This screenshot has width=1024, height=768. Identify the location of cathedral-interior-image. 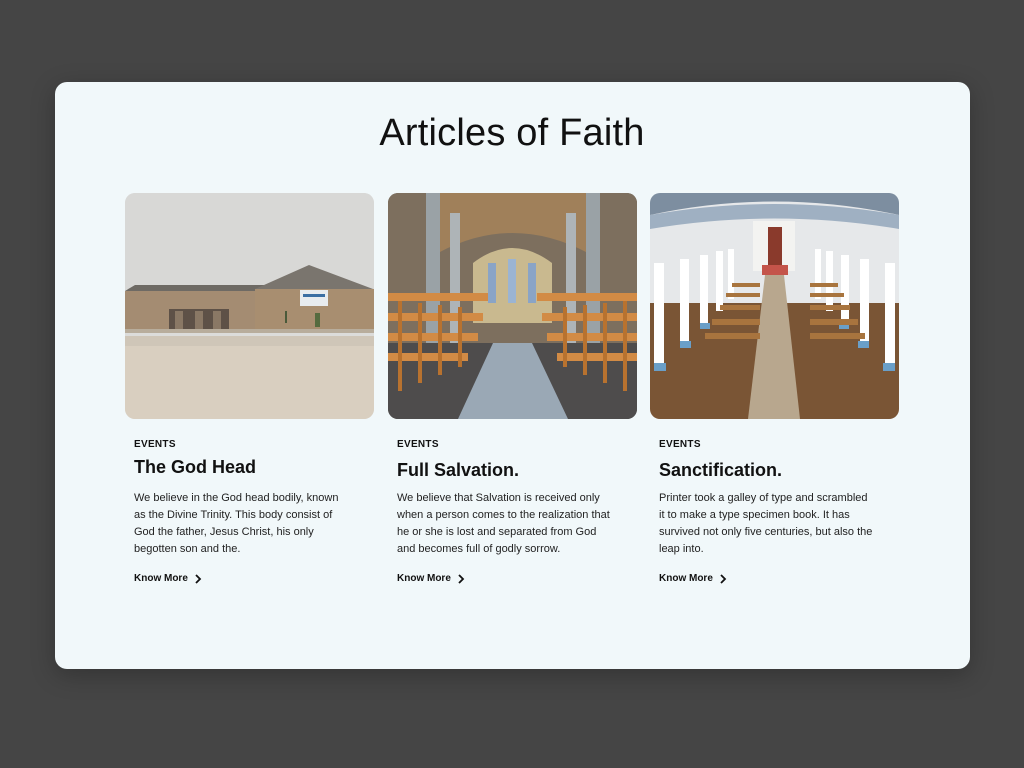
(512, 306).